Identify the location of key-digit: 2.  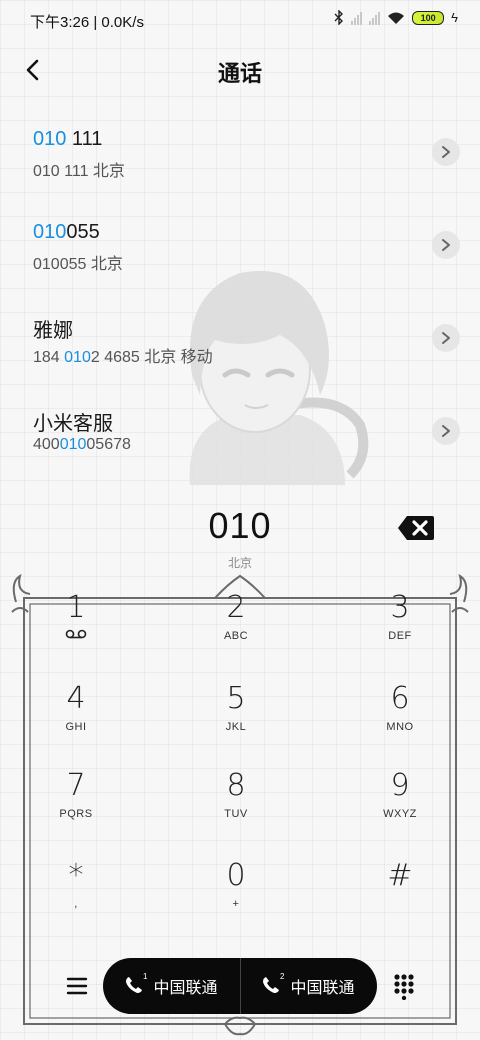
(236, 607).